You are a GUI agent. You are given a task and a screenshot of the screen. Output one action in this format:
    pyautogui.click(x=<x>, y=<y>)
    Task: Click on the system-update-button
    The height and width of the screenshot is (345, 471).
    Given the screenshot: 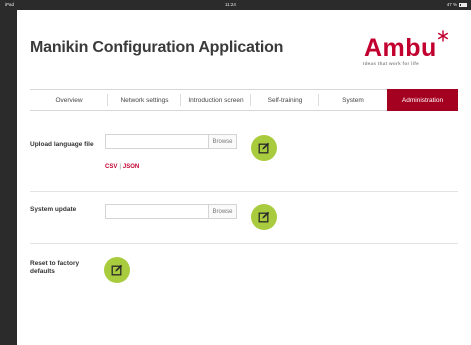 What is the action you would take?
    pyautogui.click(x=264, y=217)
    